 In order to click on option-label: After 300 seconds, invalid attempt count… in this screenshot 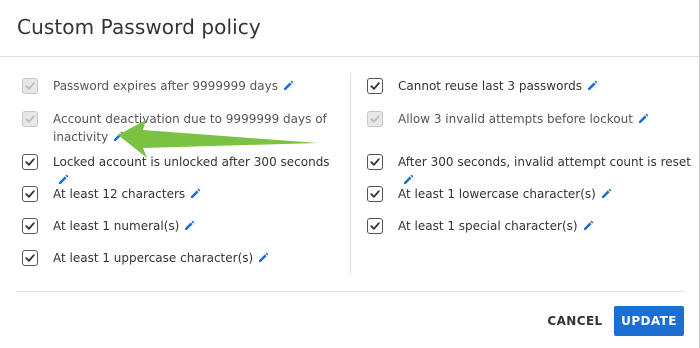, I will do `click(547, 171)`.